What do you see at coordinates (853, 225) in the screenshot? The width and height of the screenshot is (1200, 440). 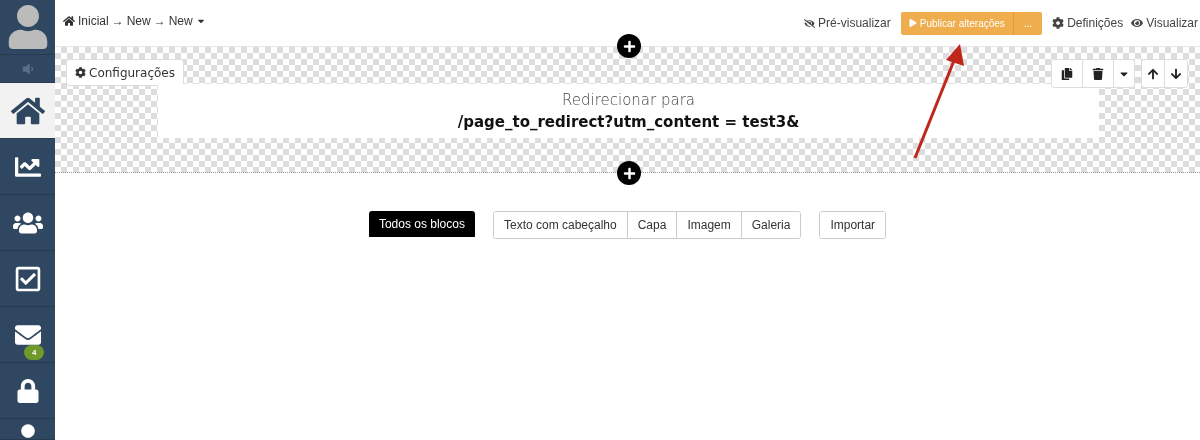 I see `filter-tab: Importar` at bounding box center [853, 225].